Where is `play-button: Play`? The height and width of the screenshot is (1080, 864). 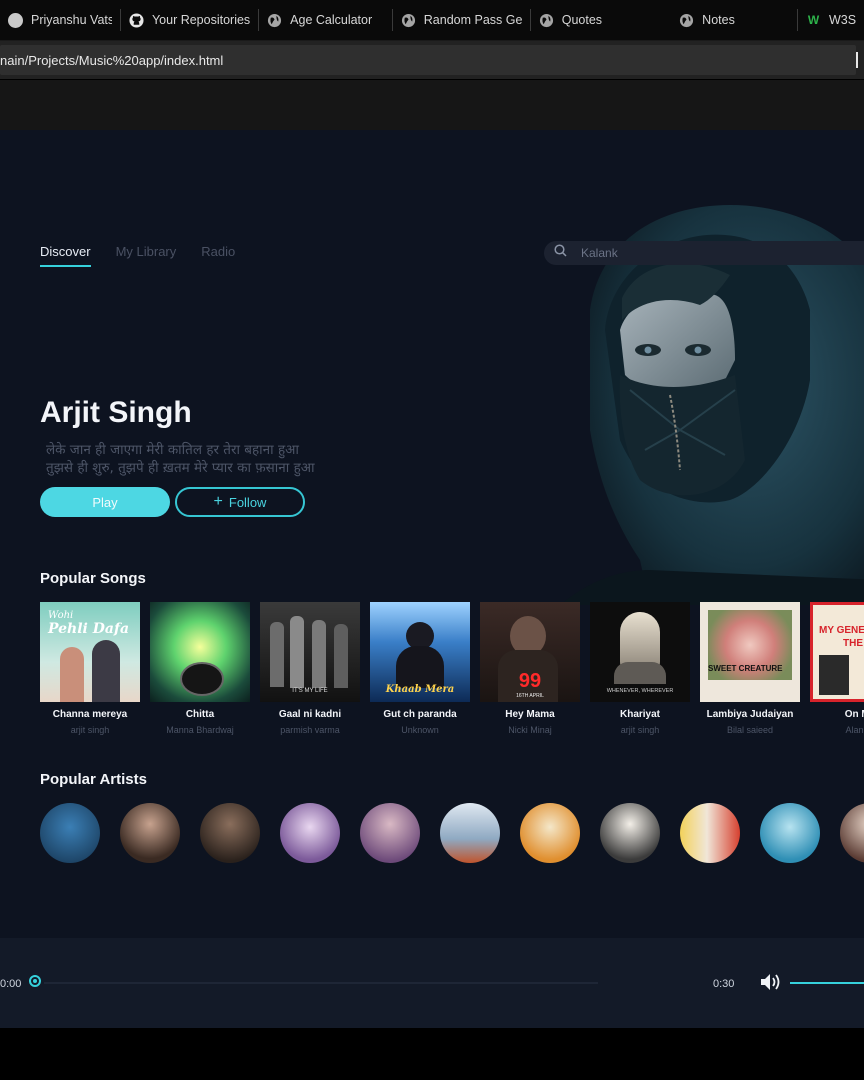
play-button: Play is located at coordinates (105, 502).